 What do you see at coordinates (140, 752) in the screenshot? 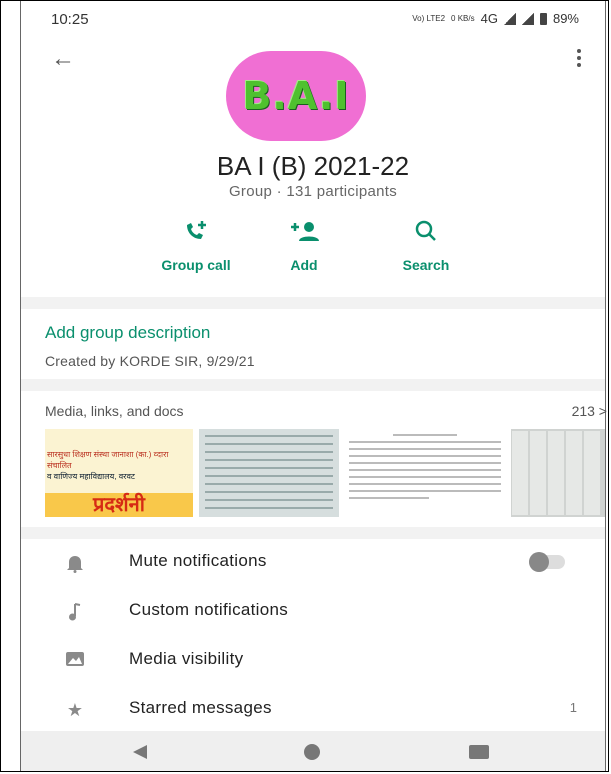
I see `back-nav-icon` at bounding box center [140, 752].